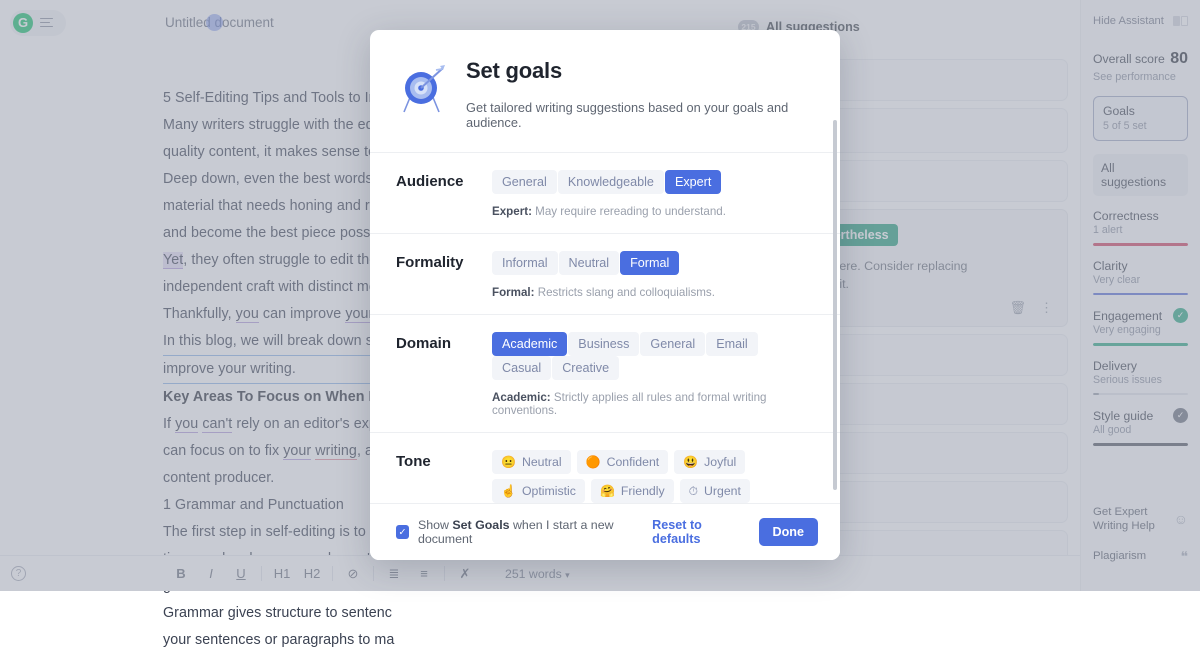 This screenshot has width=1200, height=654. I want to click on metric-correctness: Correctness 1 alert, so click(1140, 227).